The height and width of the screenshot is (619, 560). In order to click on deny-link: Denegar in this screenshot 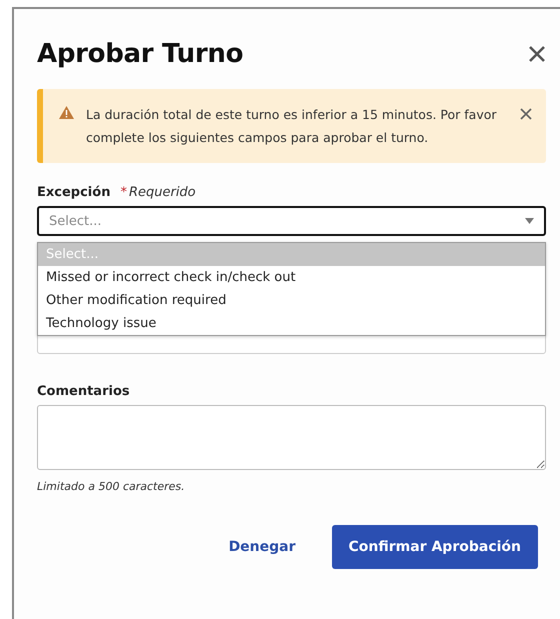, I will do `click(262, 547)`.